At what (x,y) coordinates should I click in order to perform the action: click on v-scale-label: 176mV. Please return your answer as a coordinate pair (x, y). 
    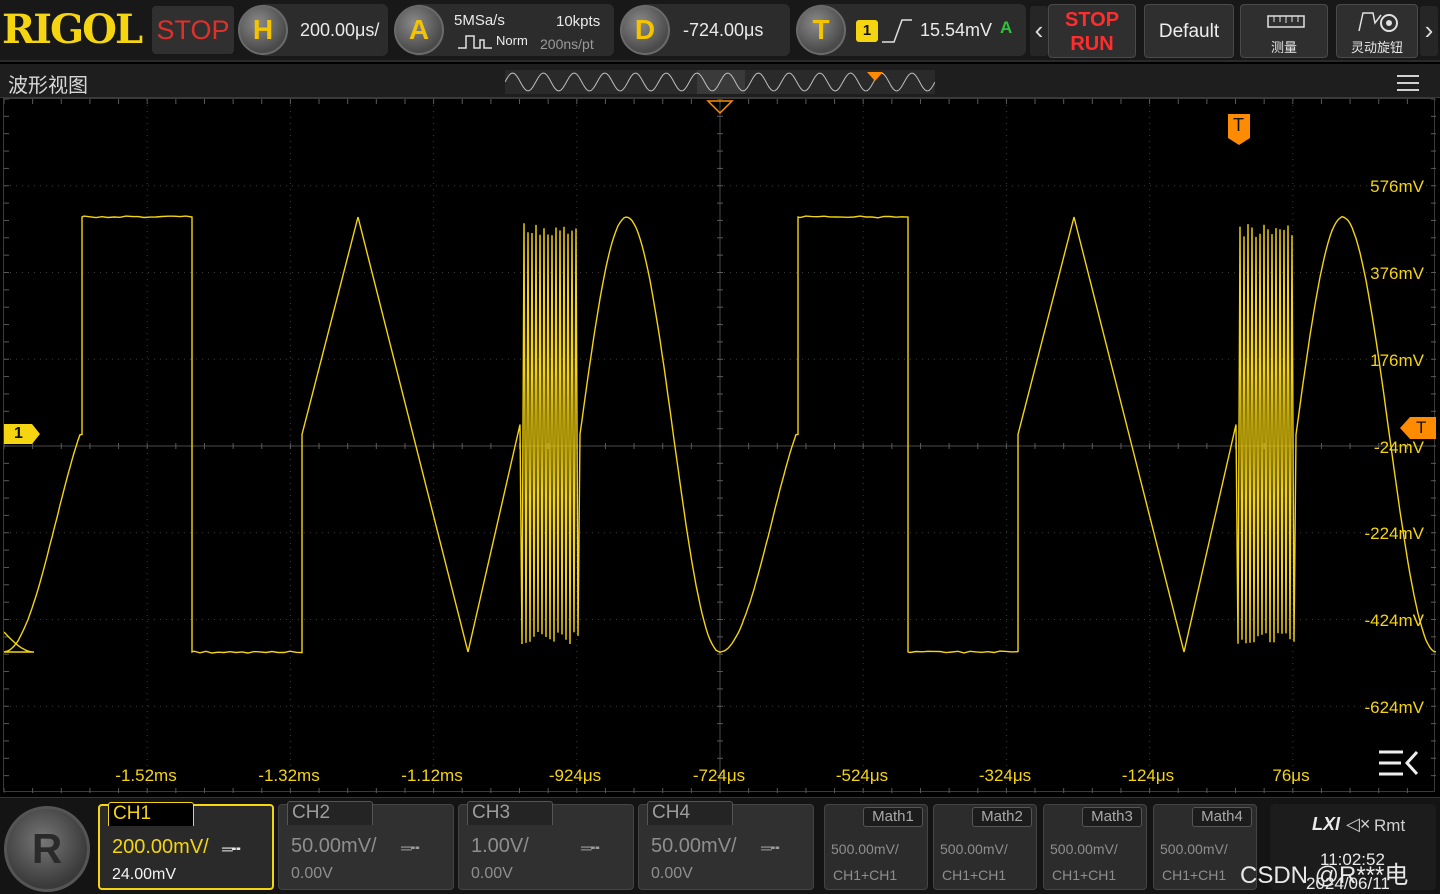
    Looking at the image, I should click on (1397, 361).